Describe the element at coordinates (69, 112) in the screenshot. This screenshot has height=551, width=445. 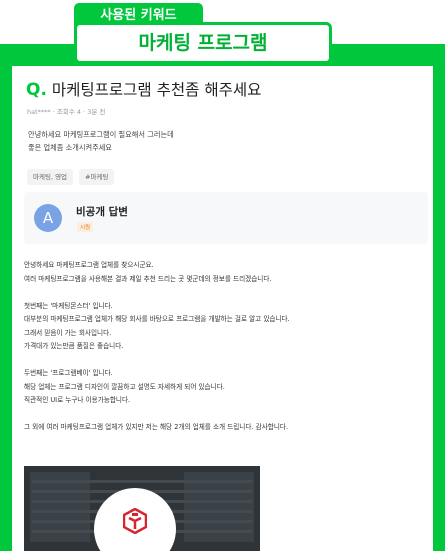
I see `question-views: 조회수 4` at that location.